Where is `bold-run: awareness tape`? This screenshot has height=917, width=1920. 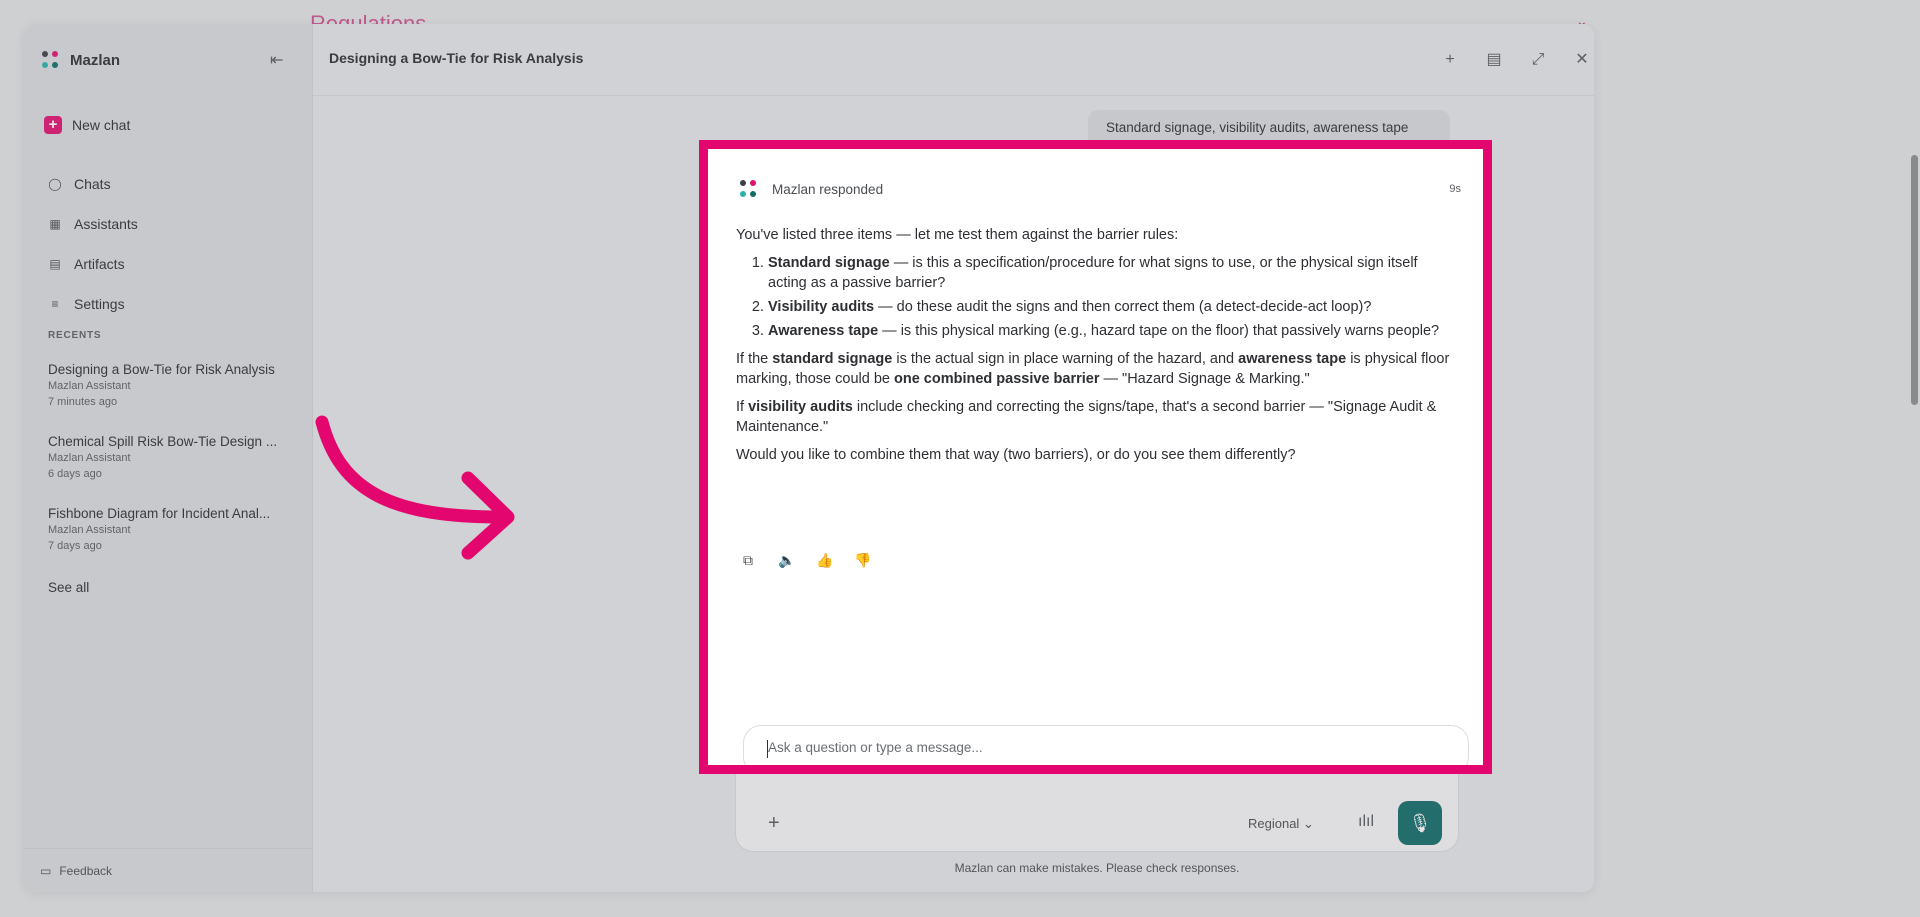 bold-run: awareness tape is located at coordinates (1292, 359).